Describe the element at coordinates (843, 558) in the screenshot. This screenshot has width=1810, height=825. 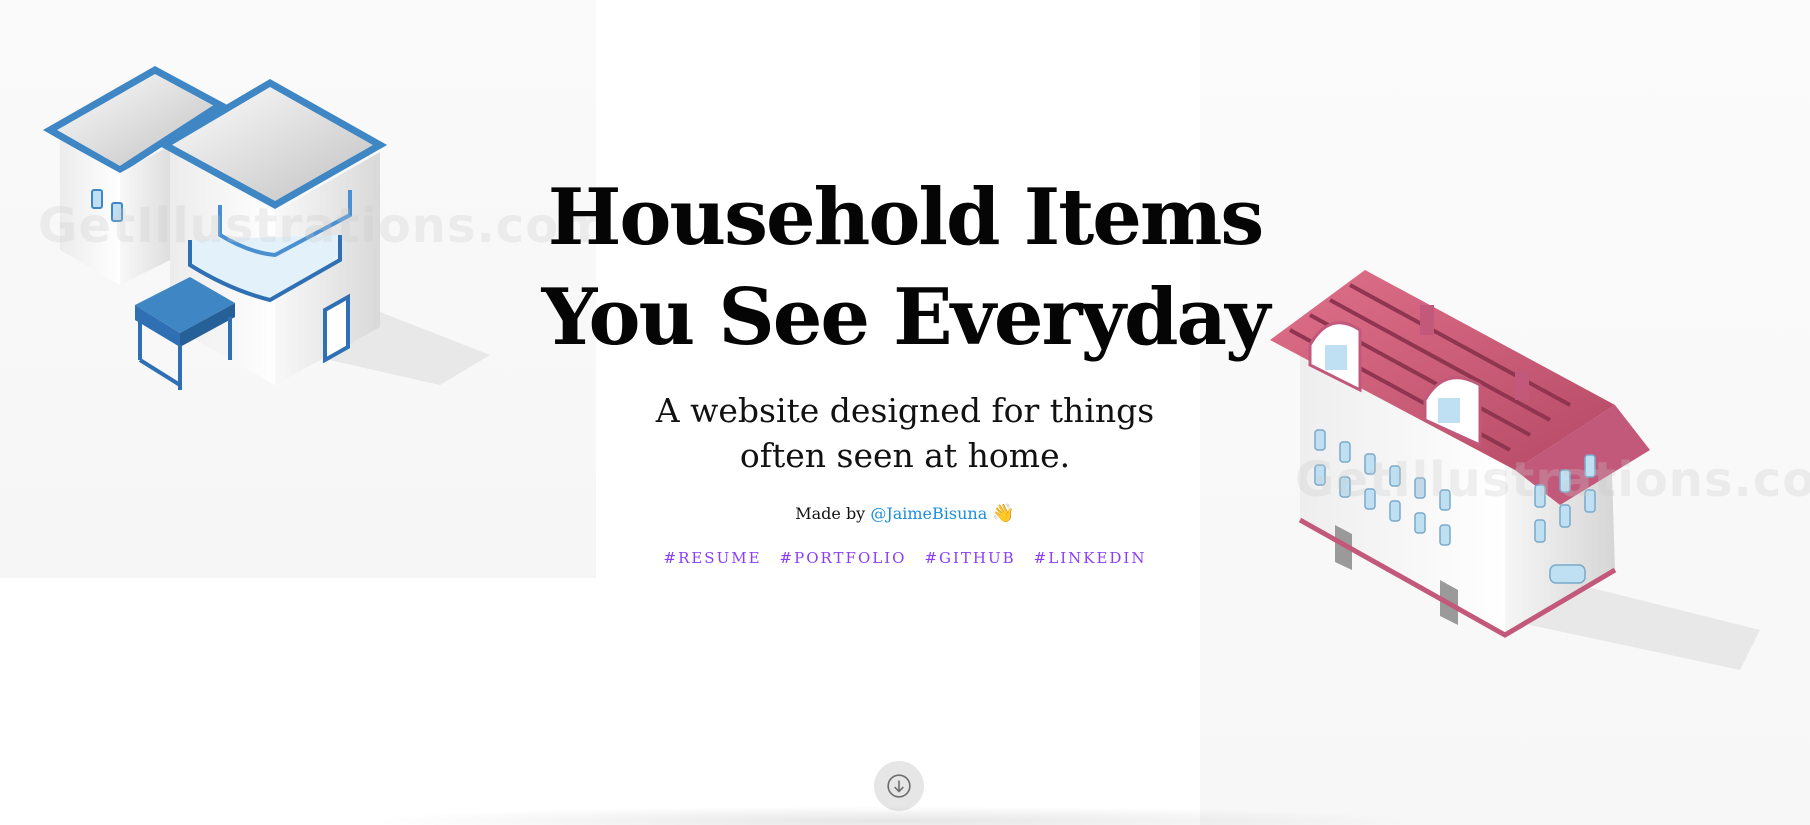
I see `portfolio-link: #PORTFOLIO` at that location.